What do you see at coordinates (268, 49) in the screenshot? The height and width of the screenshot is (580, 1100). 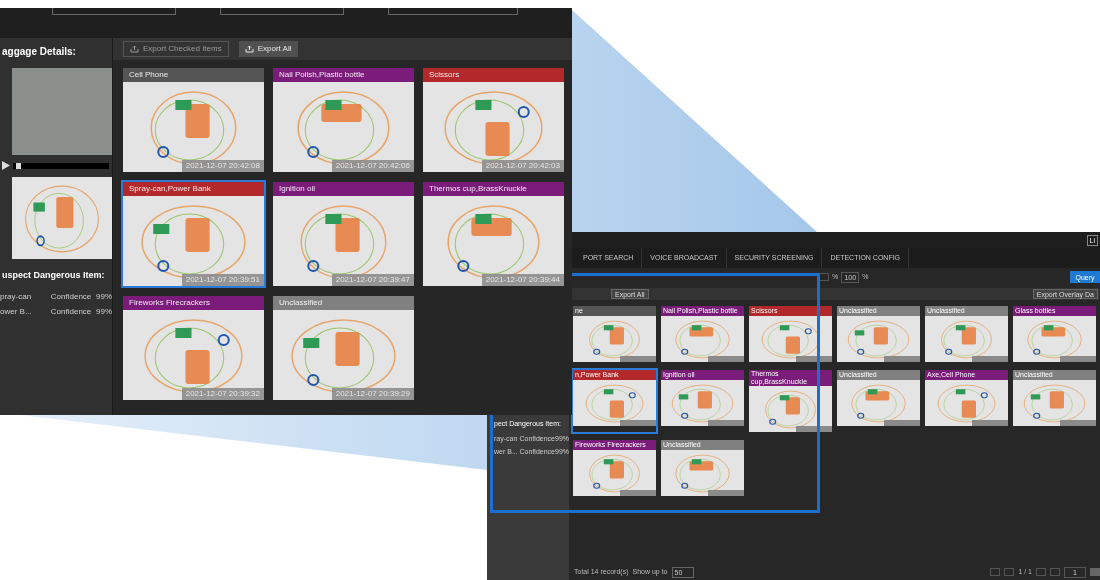 I see `export-button: Export All` at bounding box center [268, 49].